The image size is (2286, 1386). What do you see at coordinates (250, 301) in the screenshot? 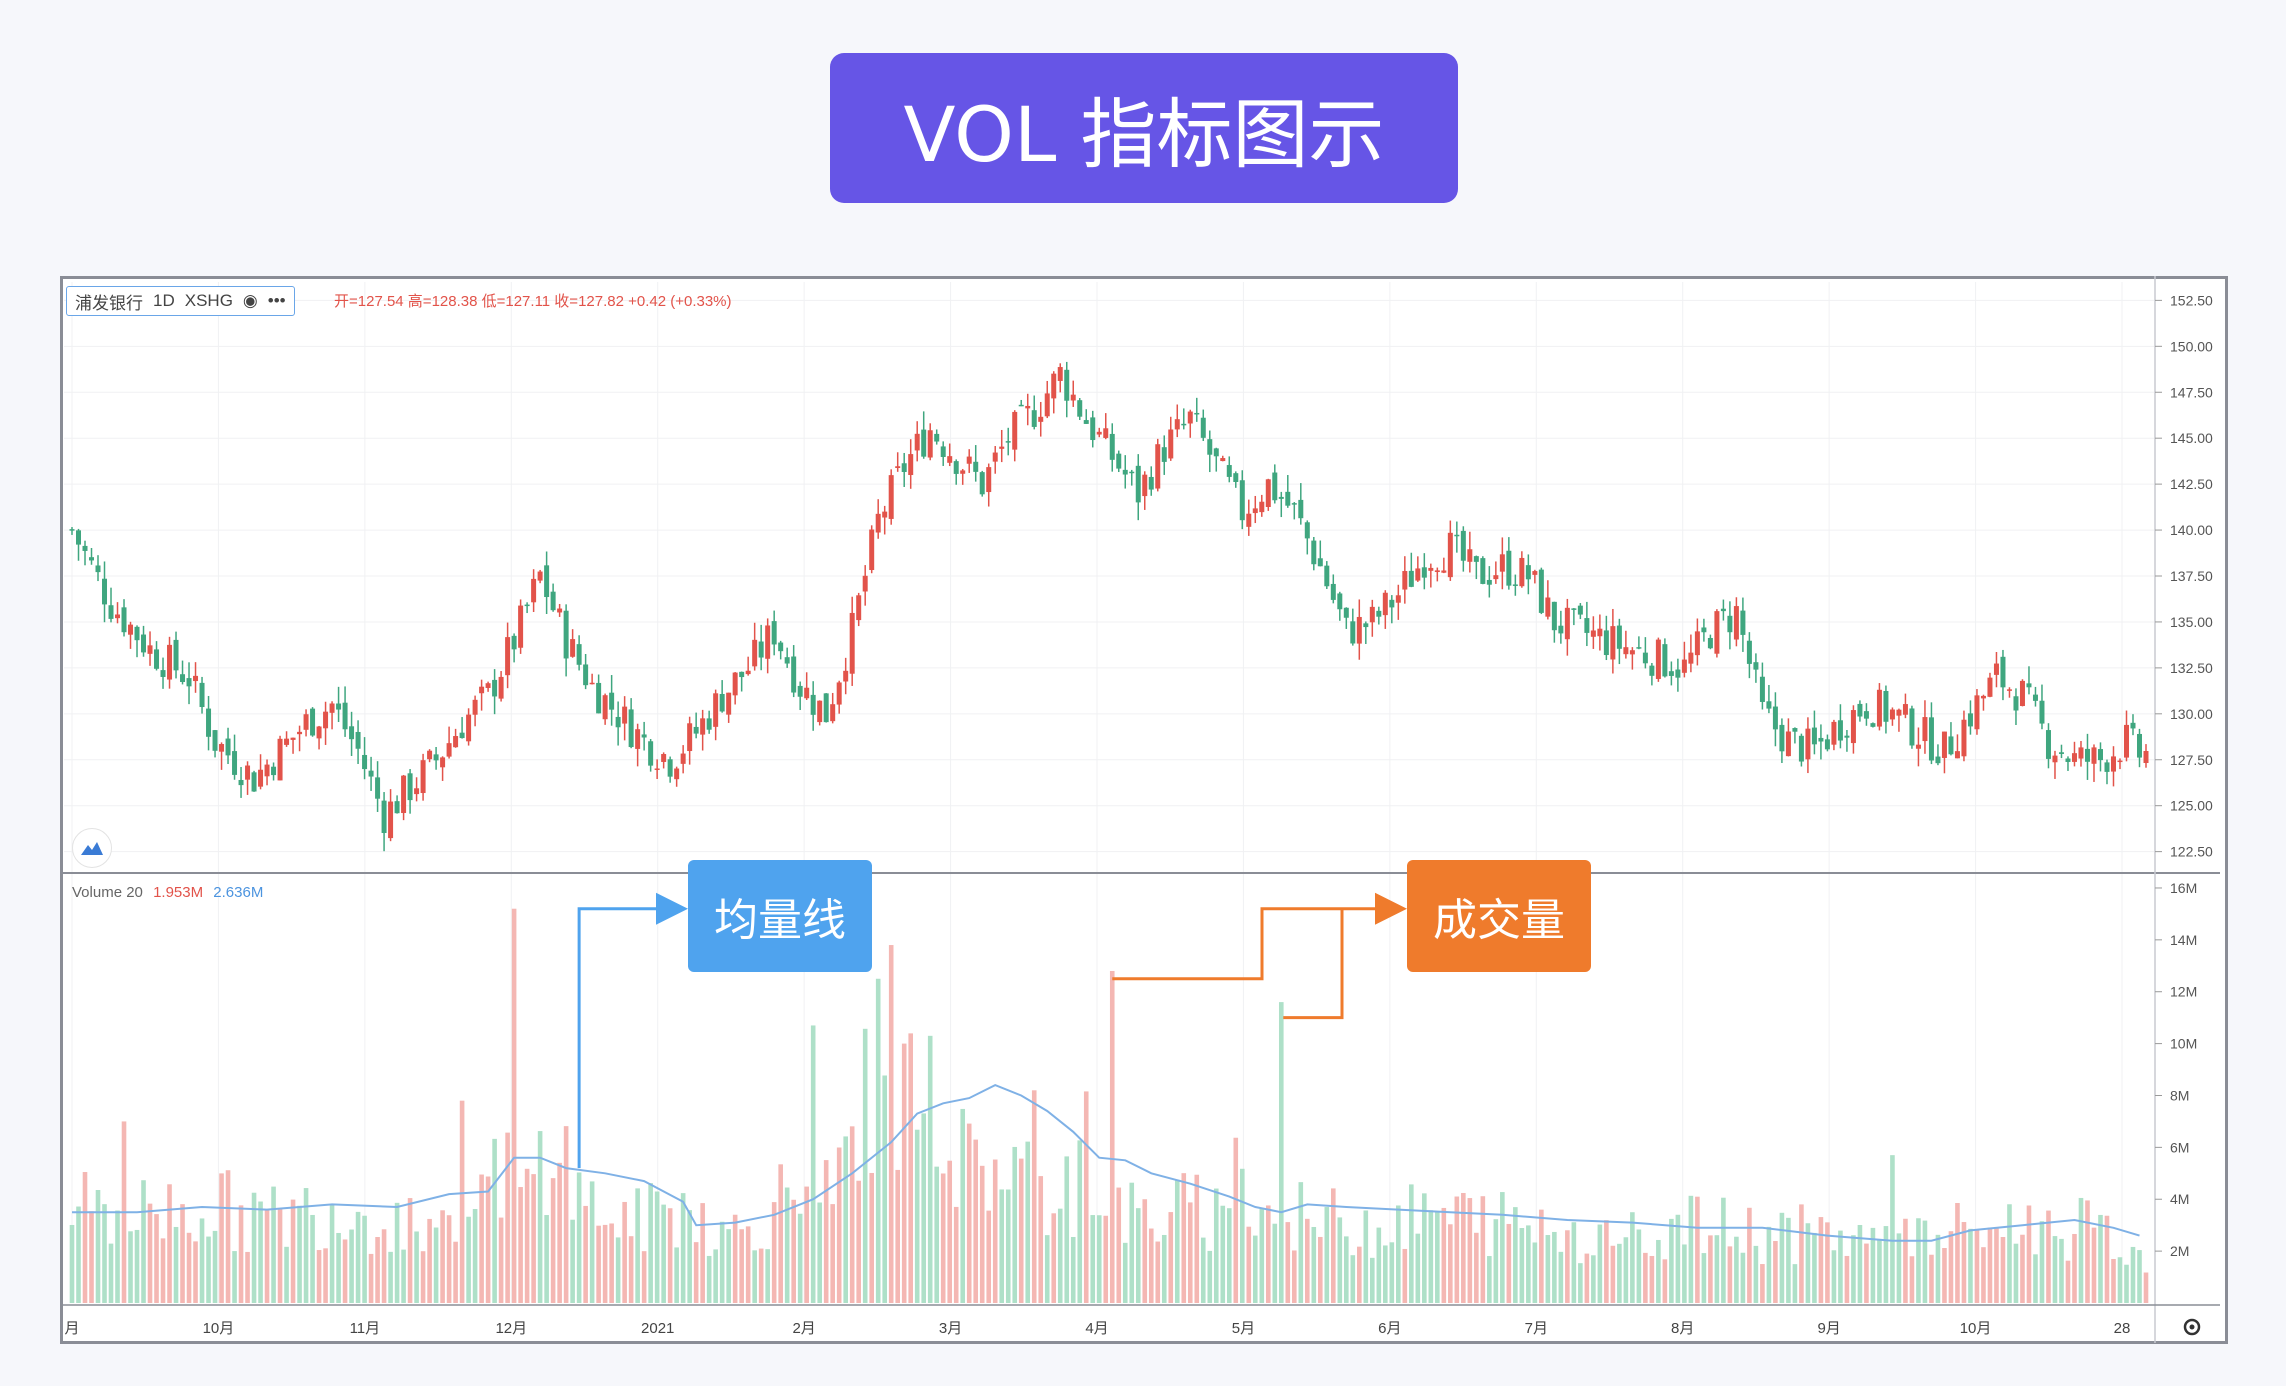
I see `eye-icon: ◉` at bounding box center [250, 301].